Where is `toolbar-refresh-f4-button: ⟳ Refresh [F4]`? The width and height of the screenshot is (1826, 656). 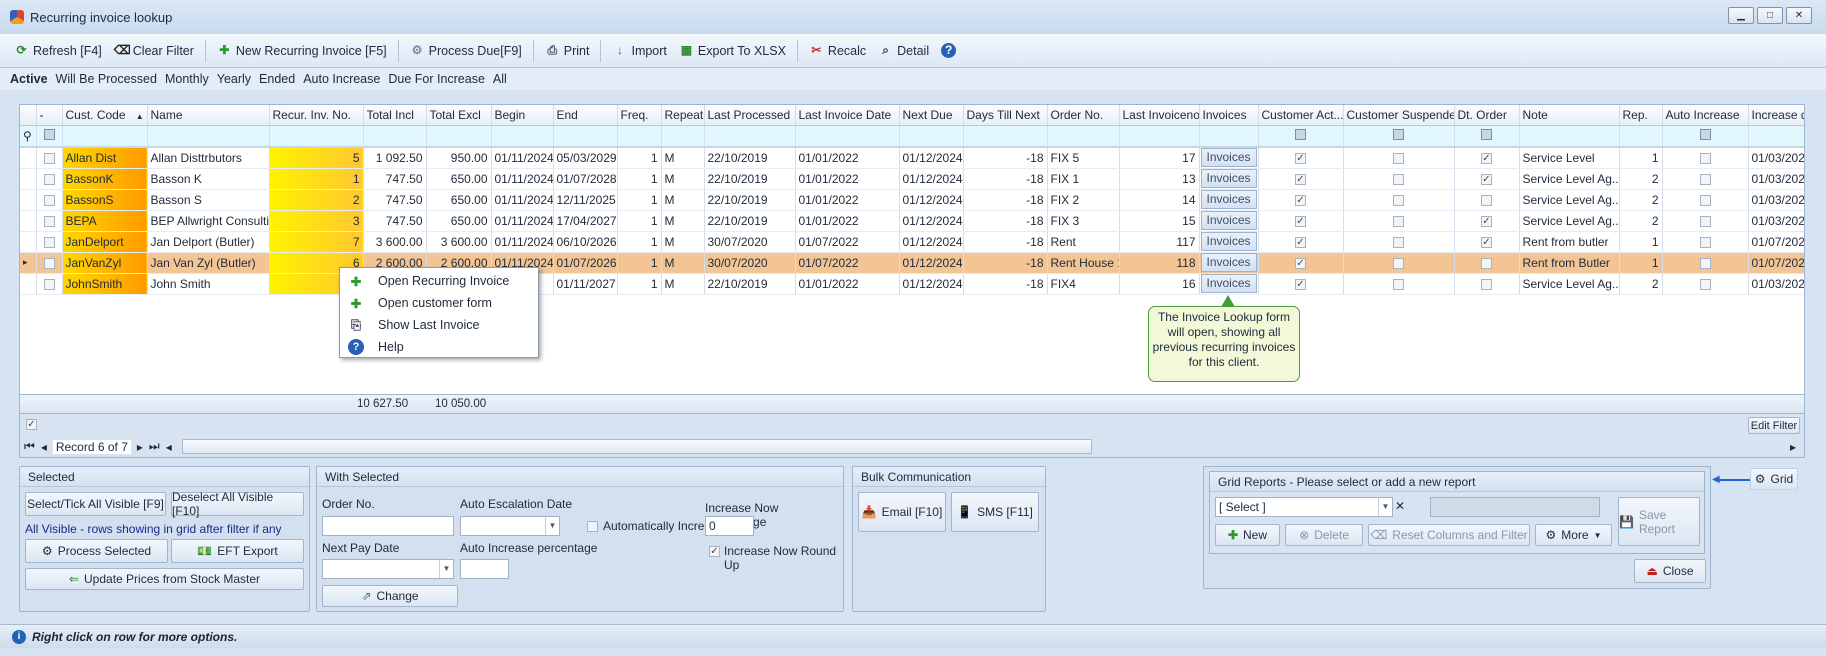
toolbar-refresh-f4-button: ⟳ Refresh [F4] is located at coordinates (58, 50).